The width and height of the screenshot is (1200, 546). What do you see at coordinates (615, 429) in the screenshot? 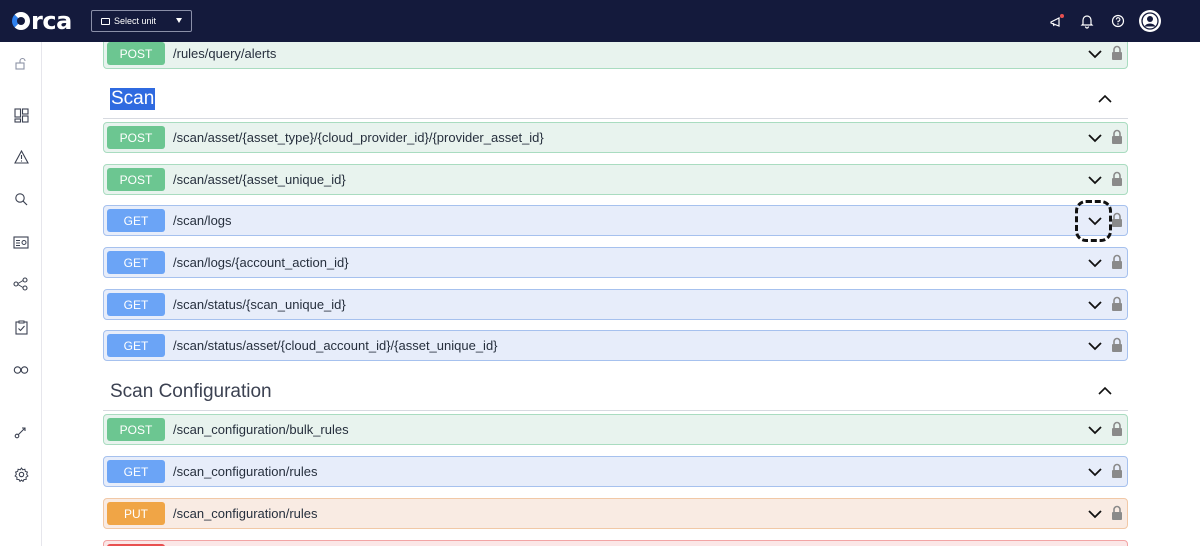
I see `operation-row: POST /scan_configuration/bulk_rules` at bounding box center [615, 429].